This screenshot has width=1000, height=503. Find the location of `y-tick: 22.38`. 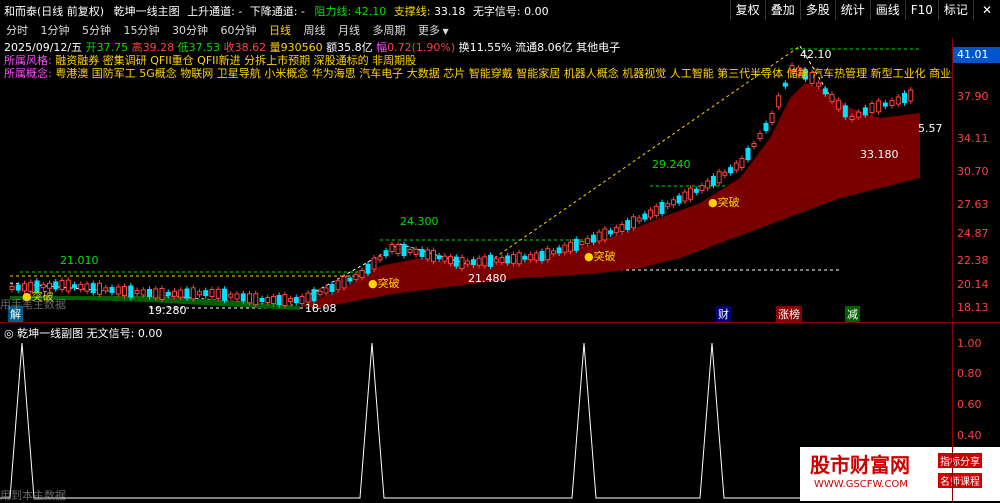

y-tick: 22.38 is located at coordinates (973, 260).